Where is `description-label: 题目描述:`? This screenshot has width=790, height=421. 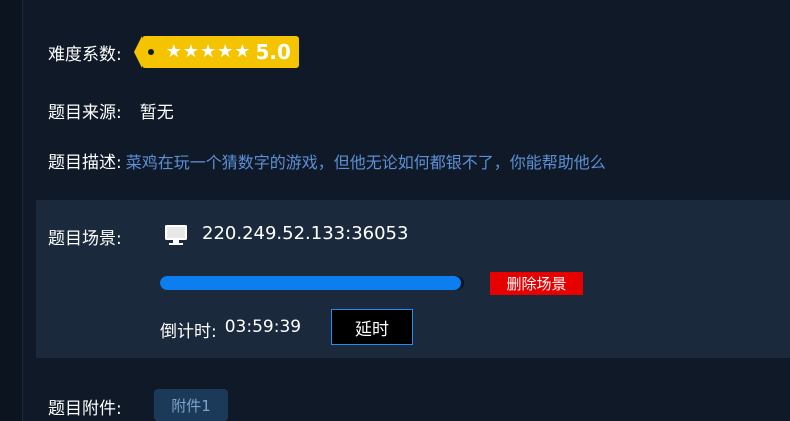
description-label: 题目描述: is located at coordinates (85, 163).